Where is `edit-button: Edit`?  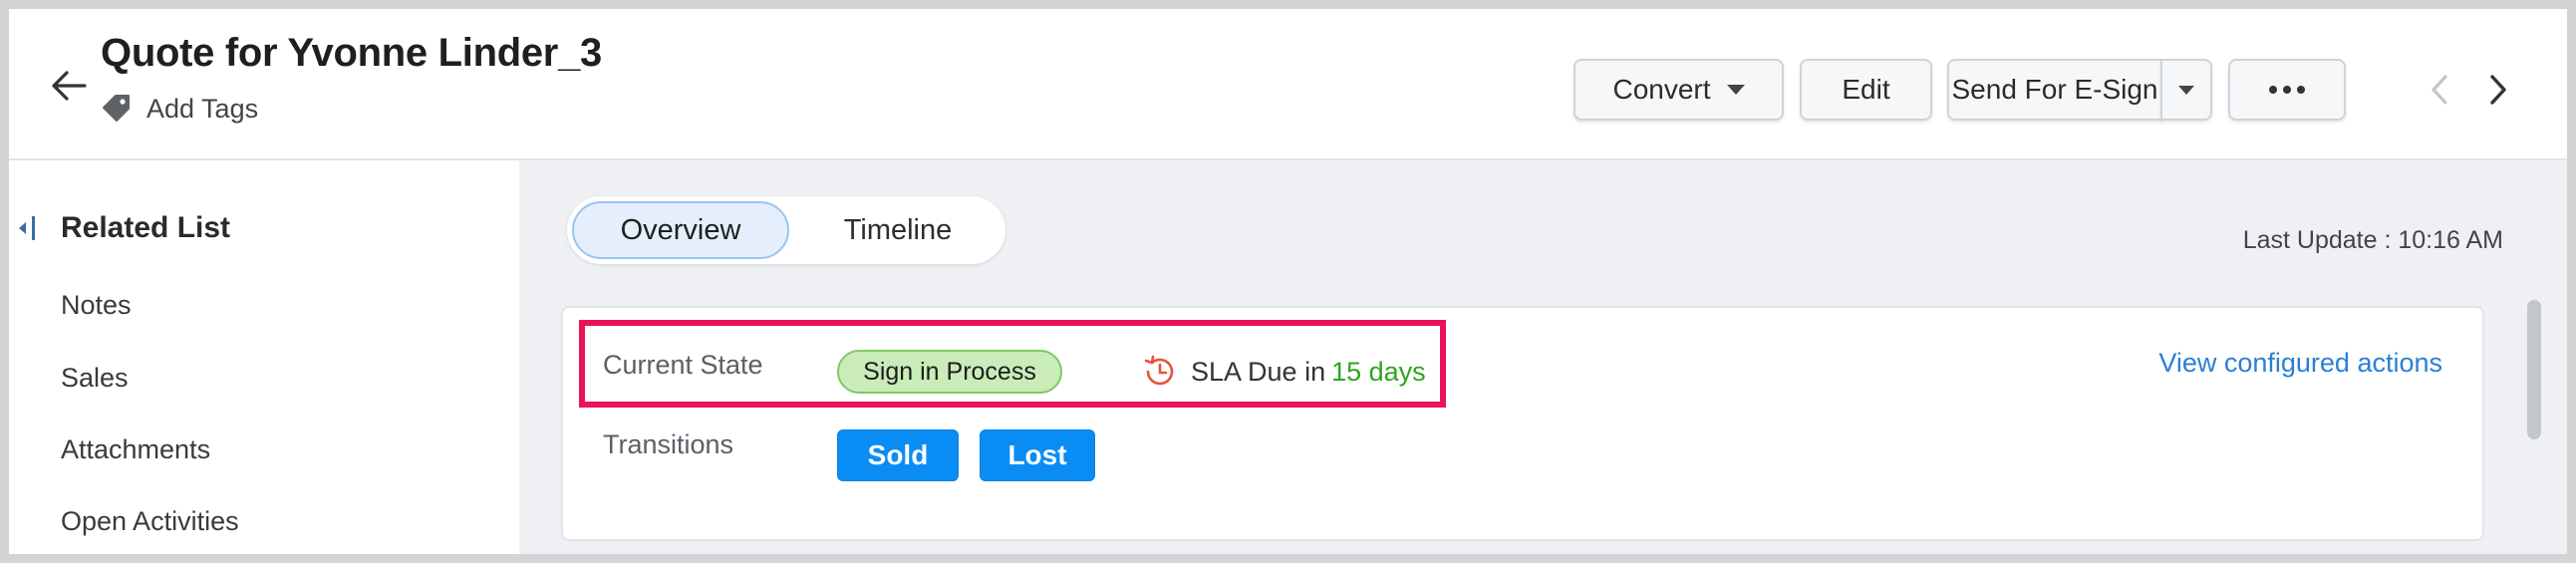 edit-button: Edit is located at coordinates (1866, 90).